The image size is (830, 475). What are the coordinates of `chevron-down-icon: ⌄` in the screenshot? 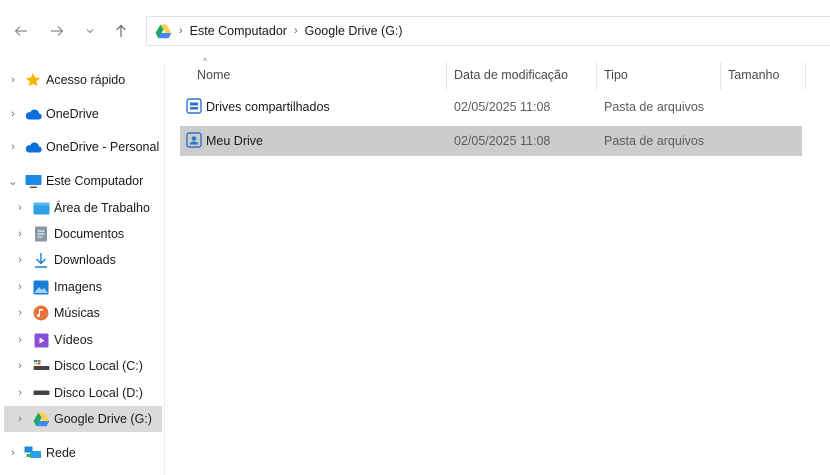 It's located at (13, 181).